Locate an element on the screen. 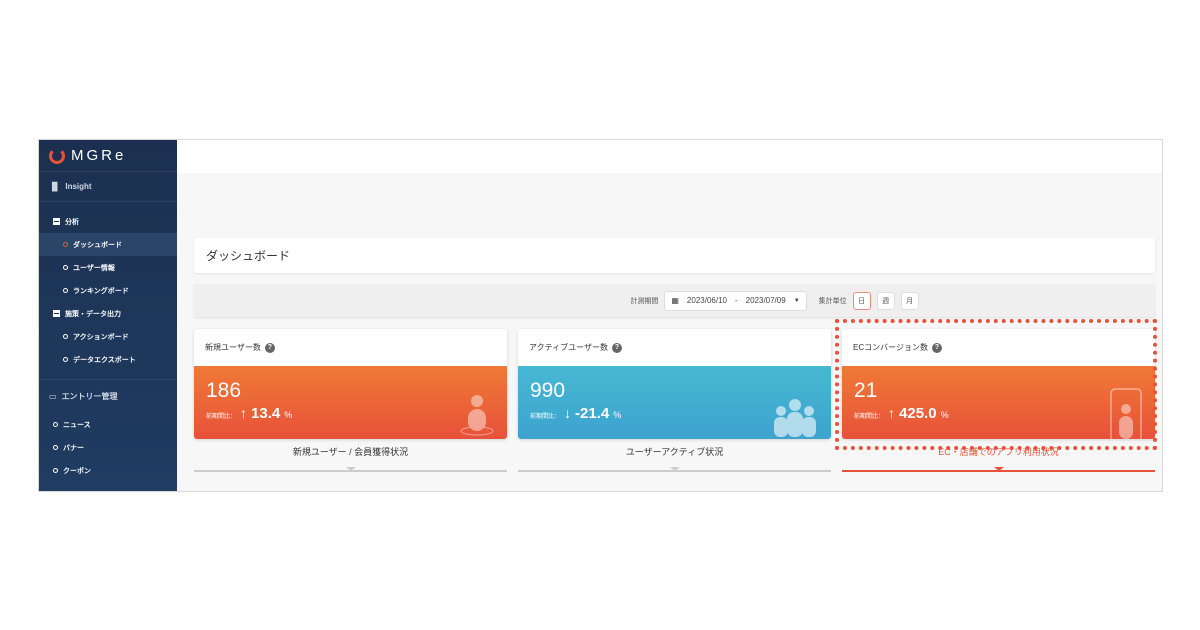  item-label: ランキングボード is located at coordinates (101, 291).